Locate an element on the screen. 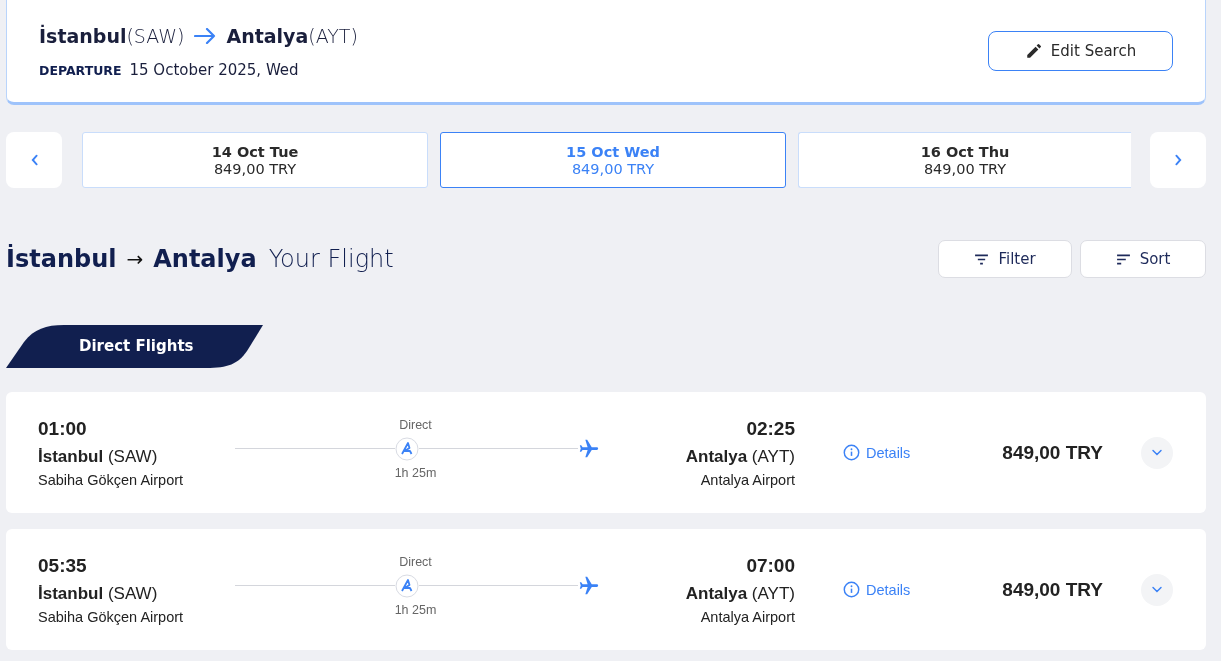 The width and height of the screenshot is (1221, 661). departure-label: DEPARTURE is located at coordinates (80, 70).